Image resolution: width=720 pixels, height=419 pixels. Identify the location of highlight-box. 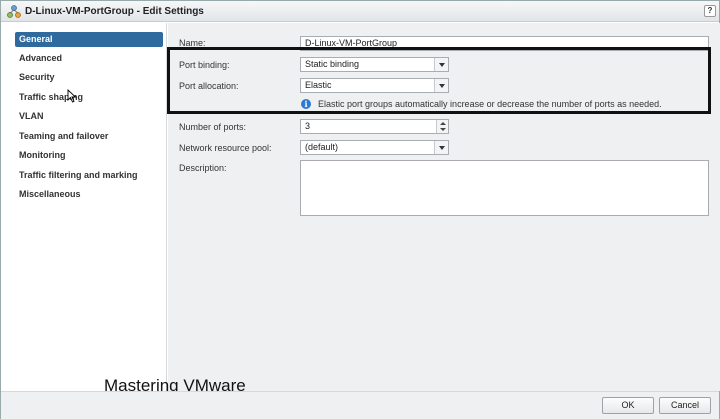
(439, 80).